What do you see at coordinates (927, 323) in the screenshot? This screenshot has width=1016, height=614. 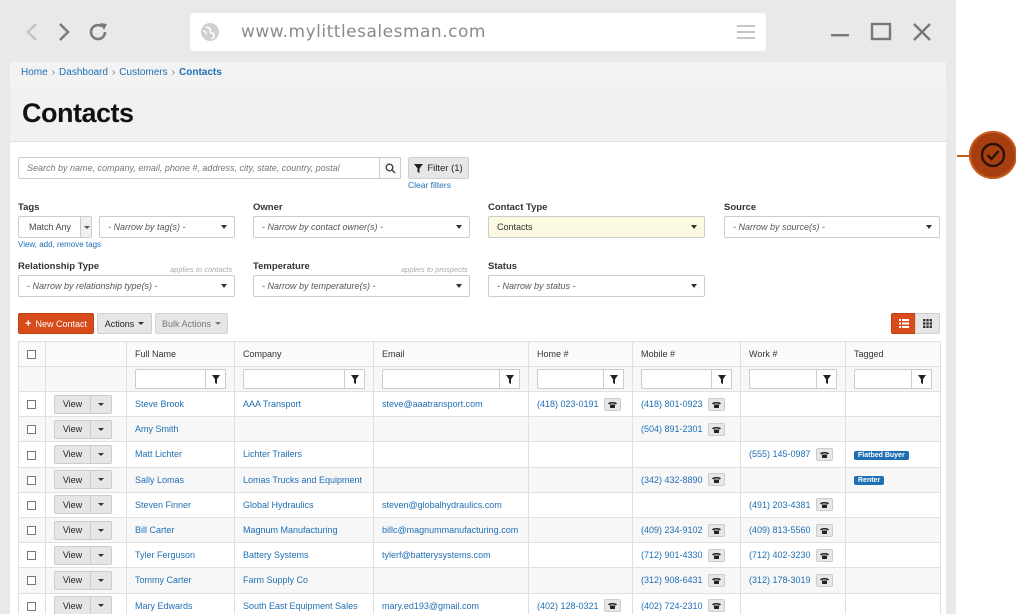 I see `grid-view-button` at bounding box center [927, 323].